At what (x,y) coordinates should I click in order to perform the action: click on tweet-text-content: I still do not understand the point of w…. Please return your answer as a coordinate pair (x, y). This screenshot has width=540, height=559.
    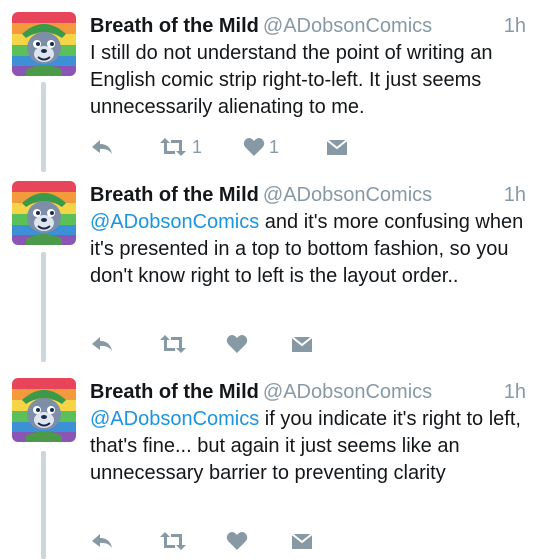
    Looking at the image, I should click on (291, 80).